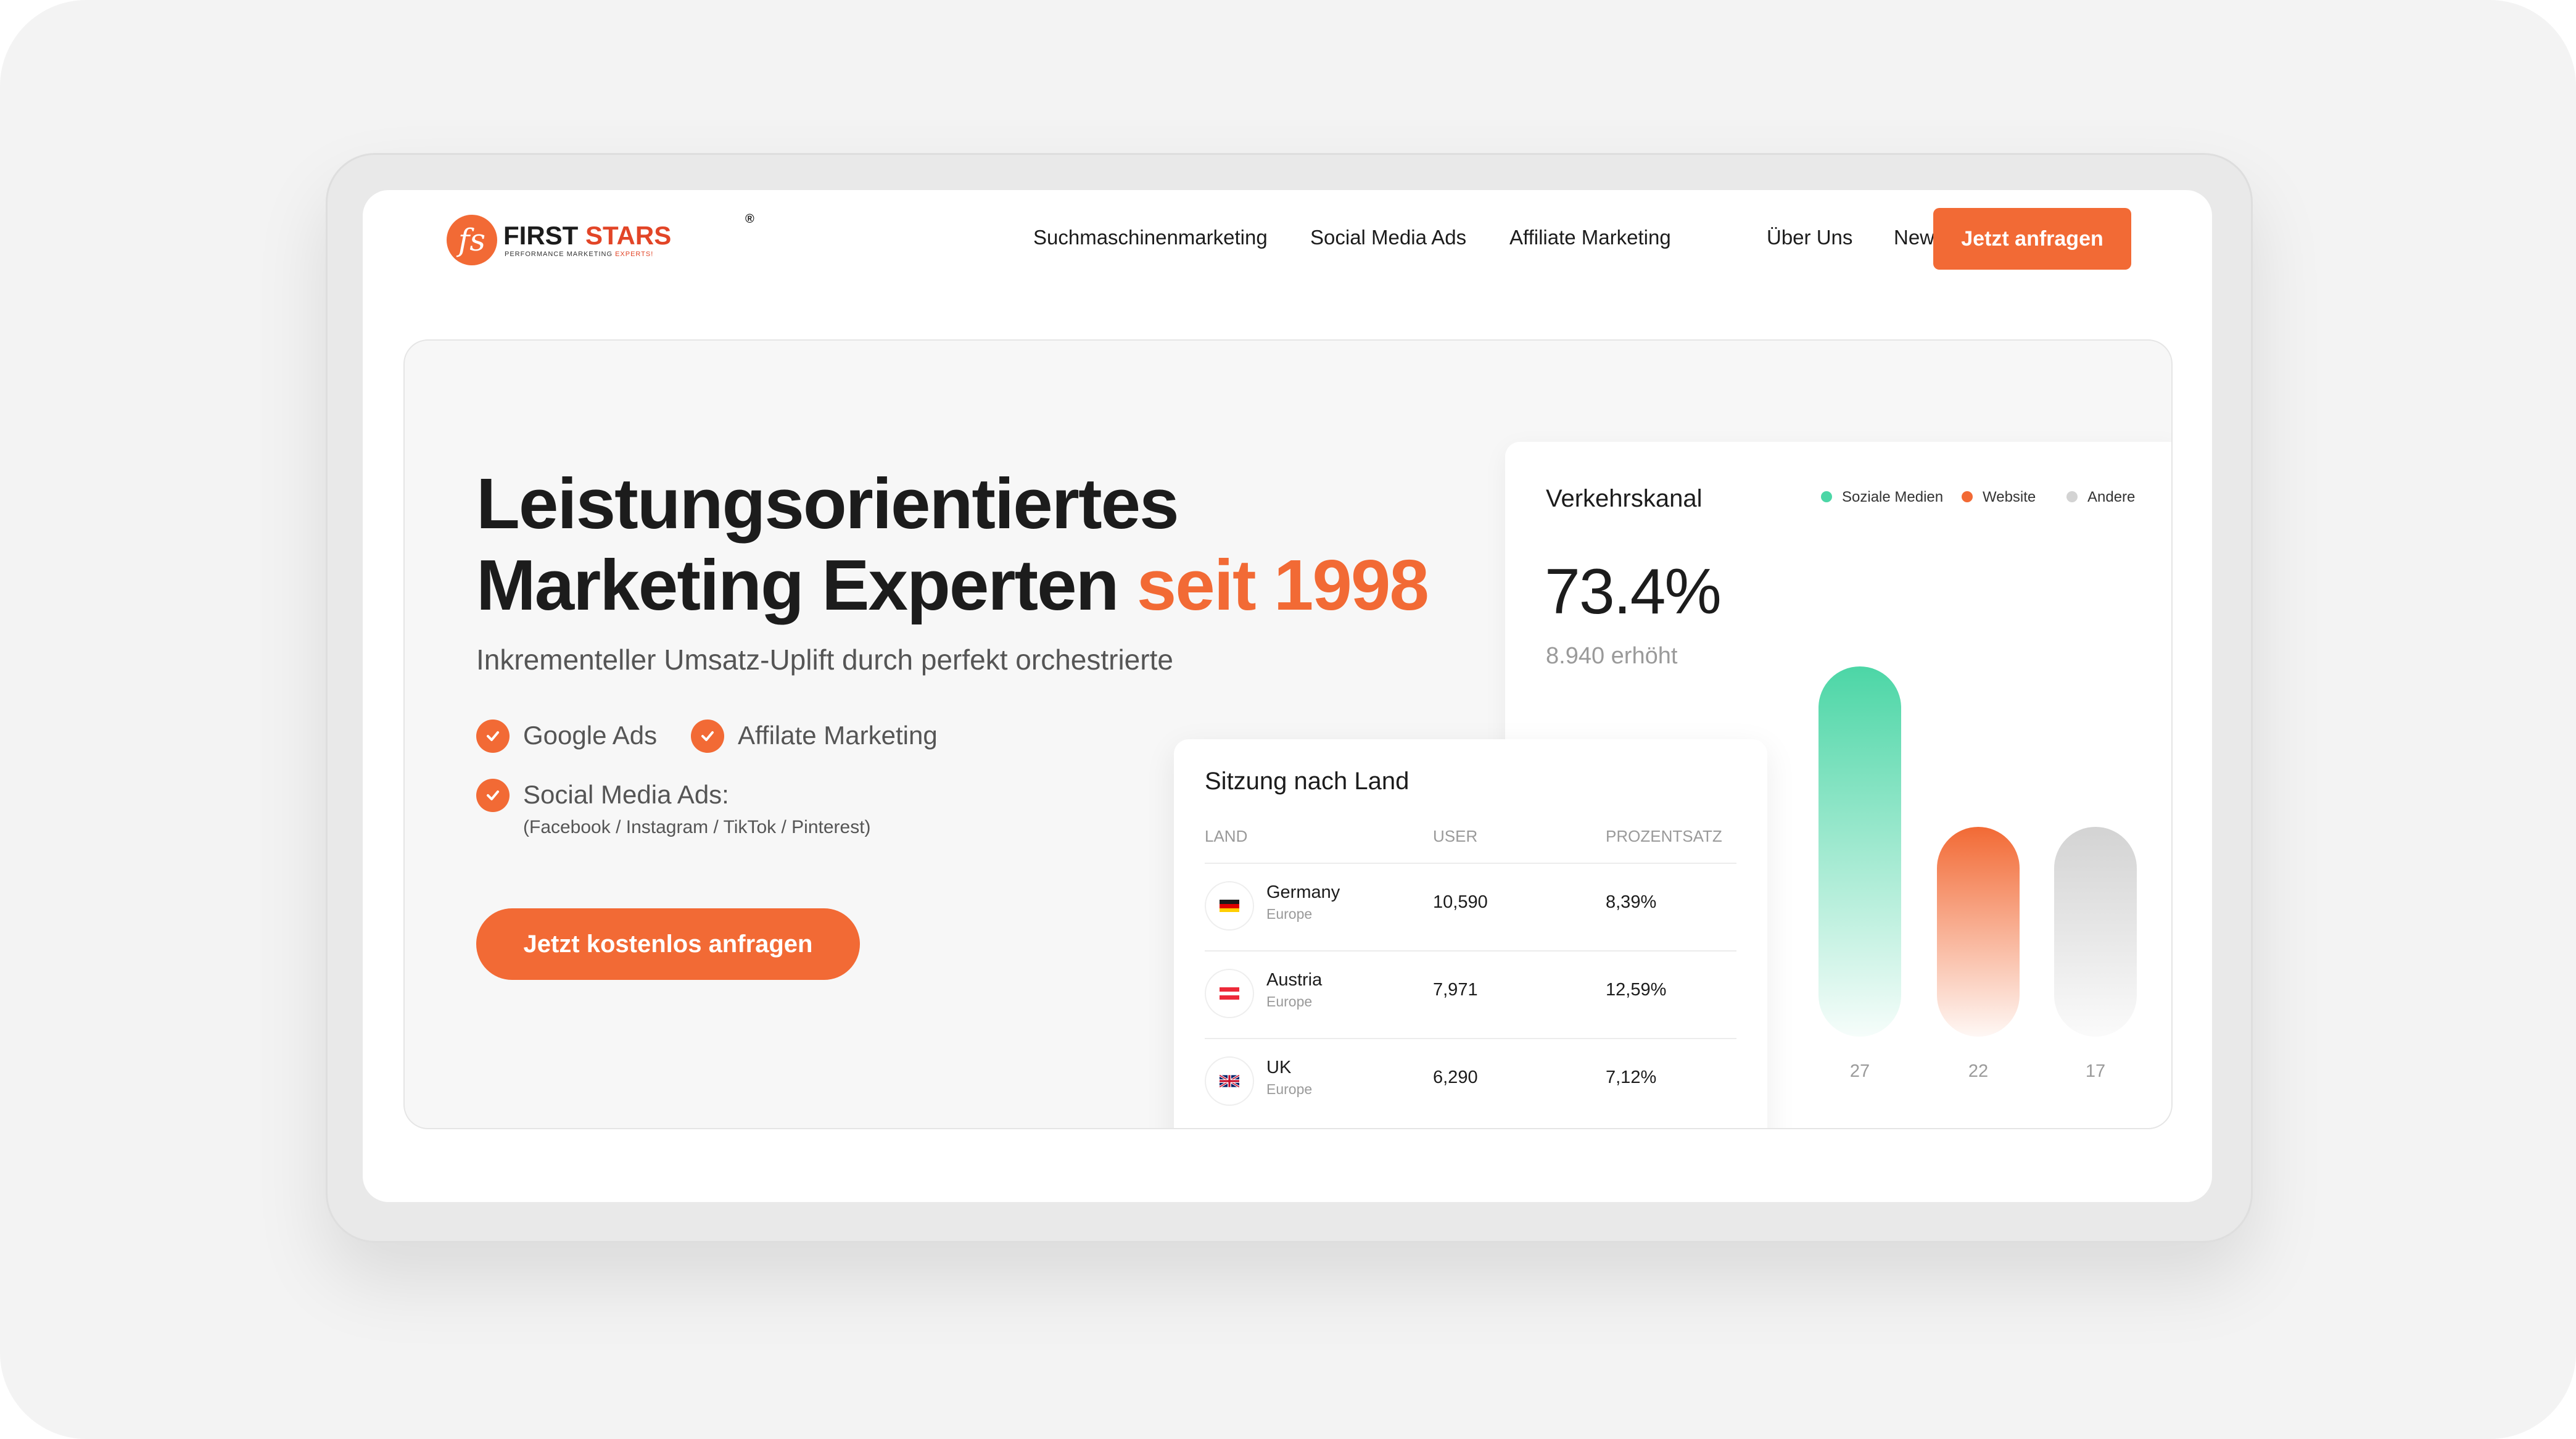 This screenshot has height=1439, width=2576. Describe the element at coordinates (1978, 1071) in the screenshot. I see `bar-value-label: 22` at that location.